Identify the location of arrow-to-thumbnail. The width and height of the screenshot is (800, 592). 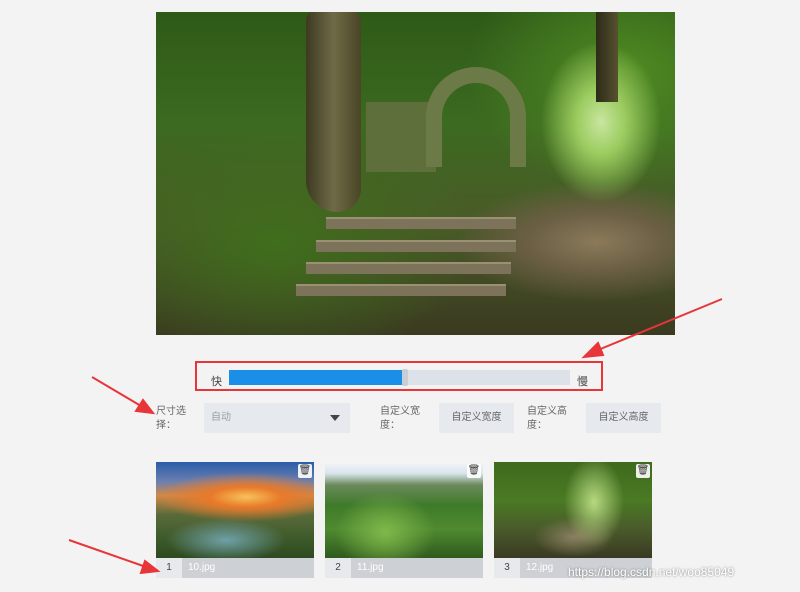
(107, 553).